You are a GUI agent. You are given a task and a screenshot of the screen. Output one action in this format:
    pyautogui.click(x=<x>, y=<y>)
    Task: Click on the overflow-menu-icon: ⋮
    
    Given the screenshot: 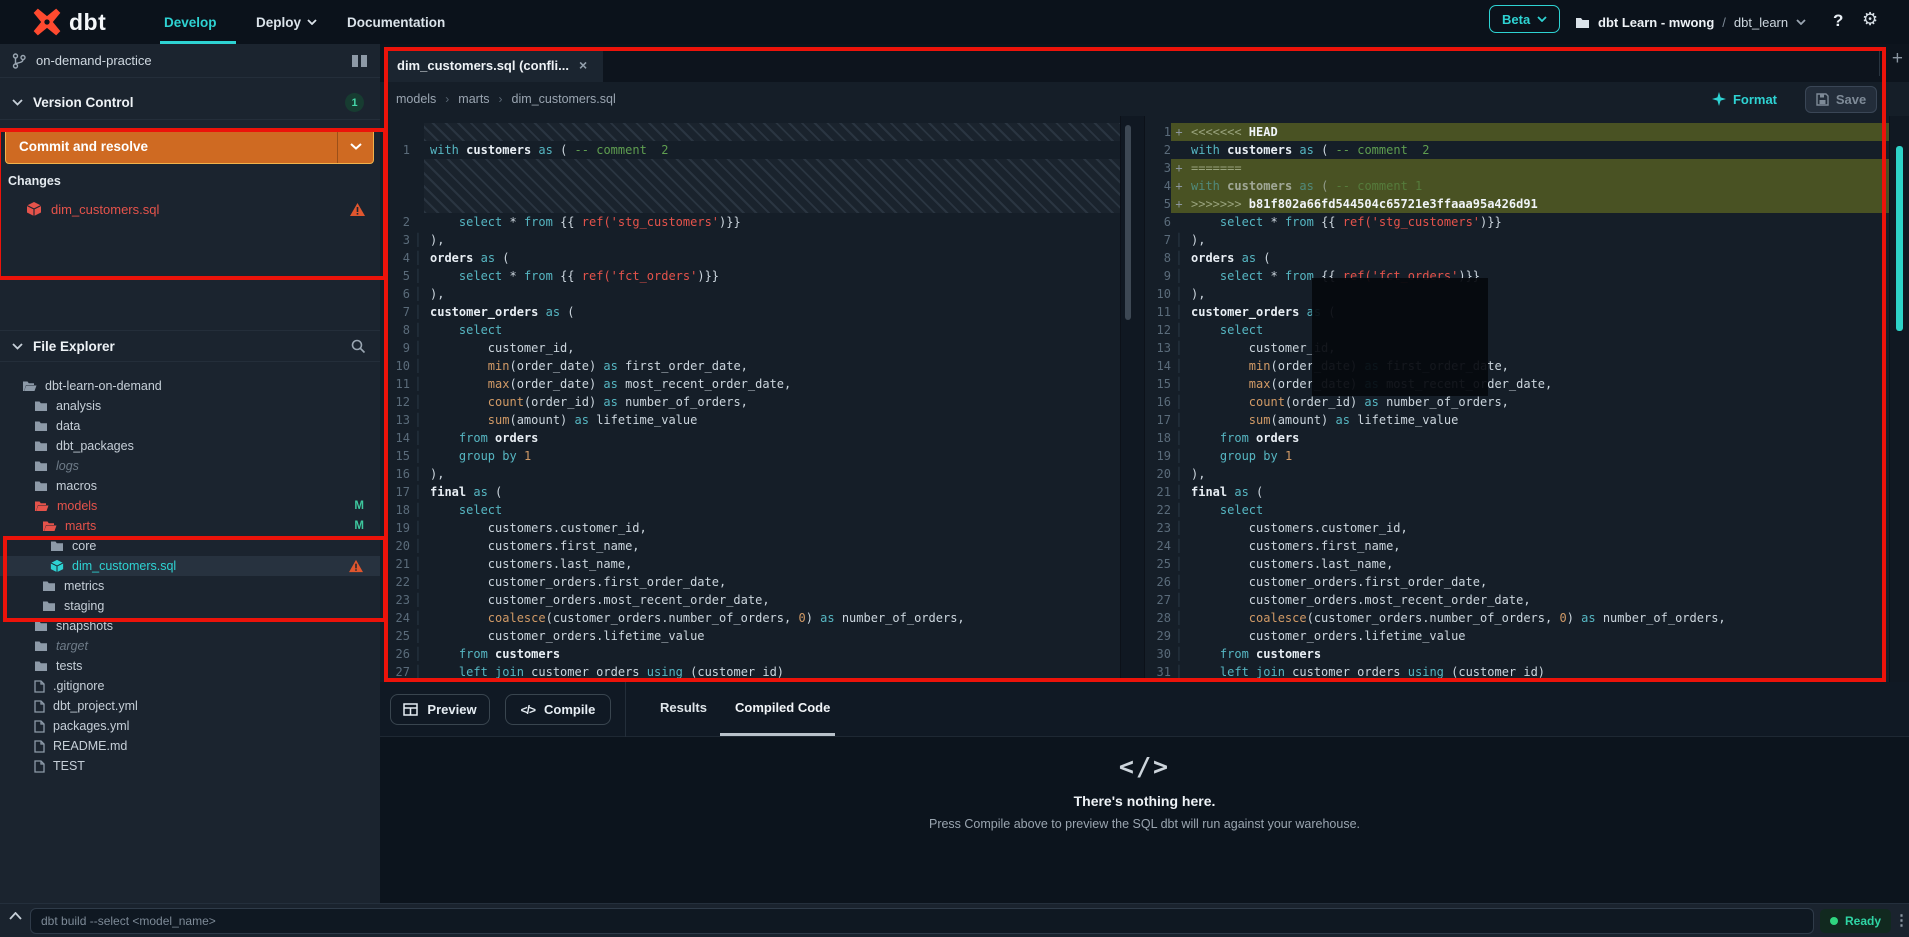 What is the action you would take?
    pyautogui.click(x=1901, y=920)
    